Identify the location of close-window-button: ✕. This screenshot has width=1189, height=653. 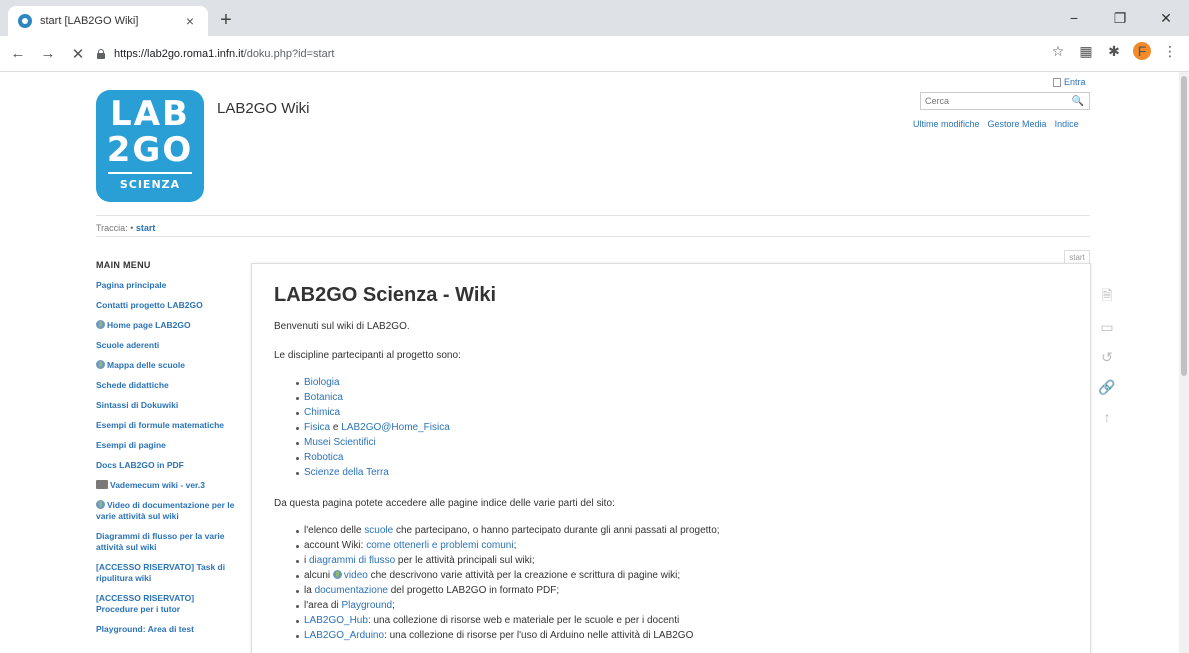
(1166, 18).